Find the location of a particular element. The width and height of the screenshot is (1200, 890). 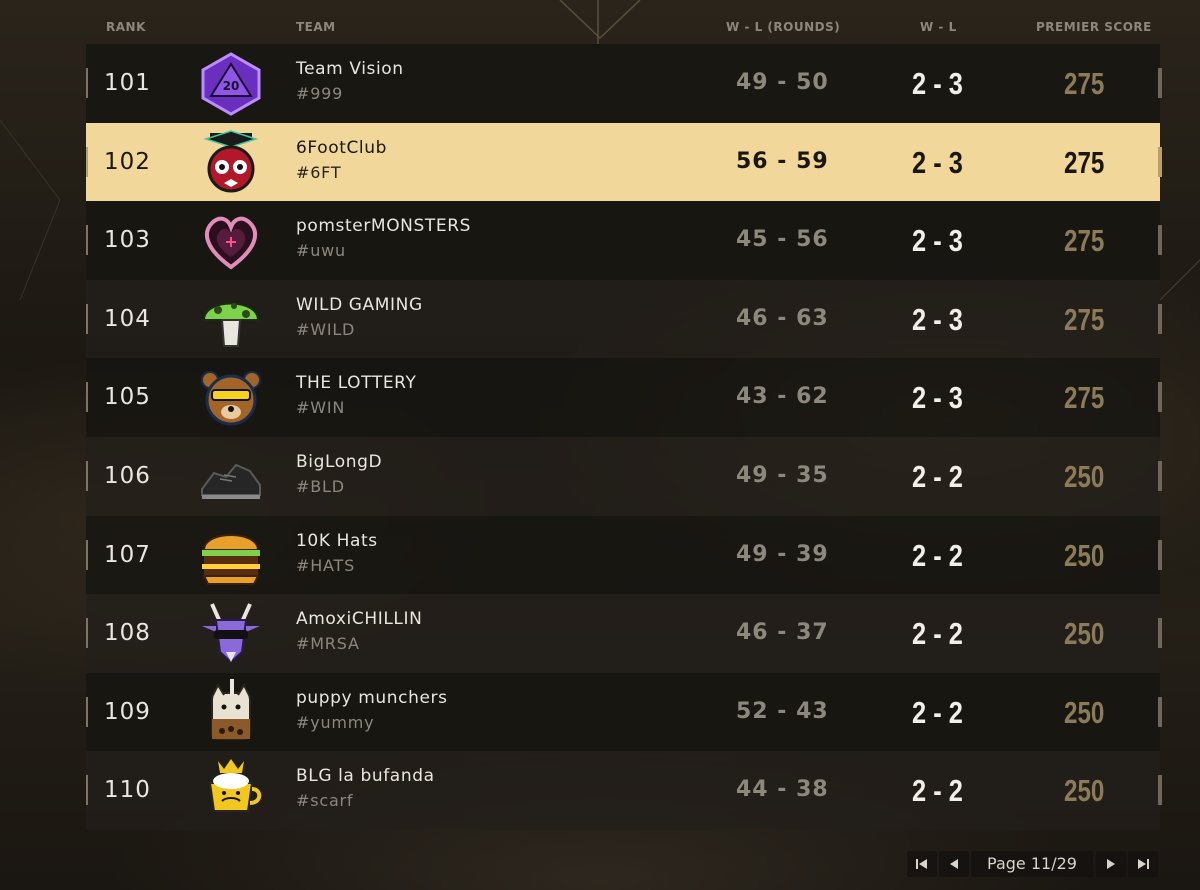

wl-column-header: W - L is located at coordinates (938, 27).